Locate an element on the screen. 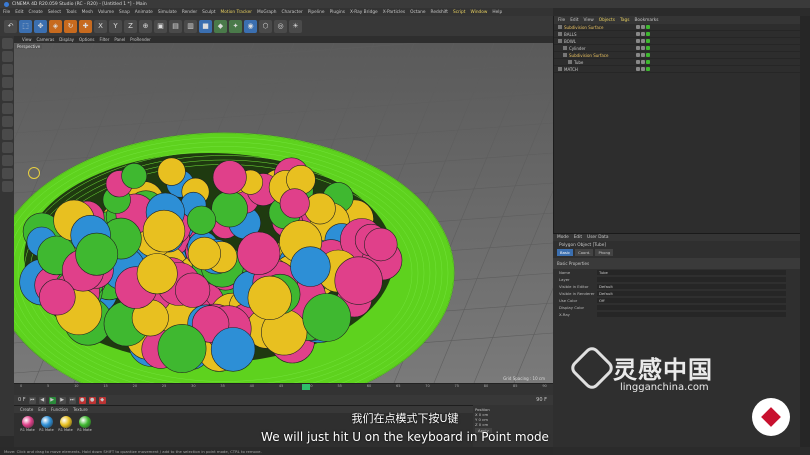  axis-mode-icon is located at coordinates (7, 134).